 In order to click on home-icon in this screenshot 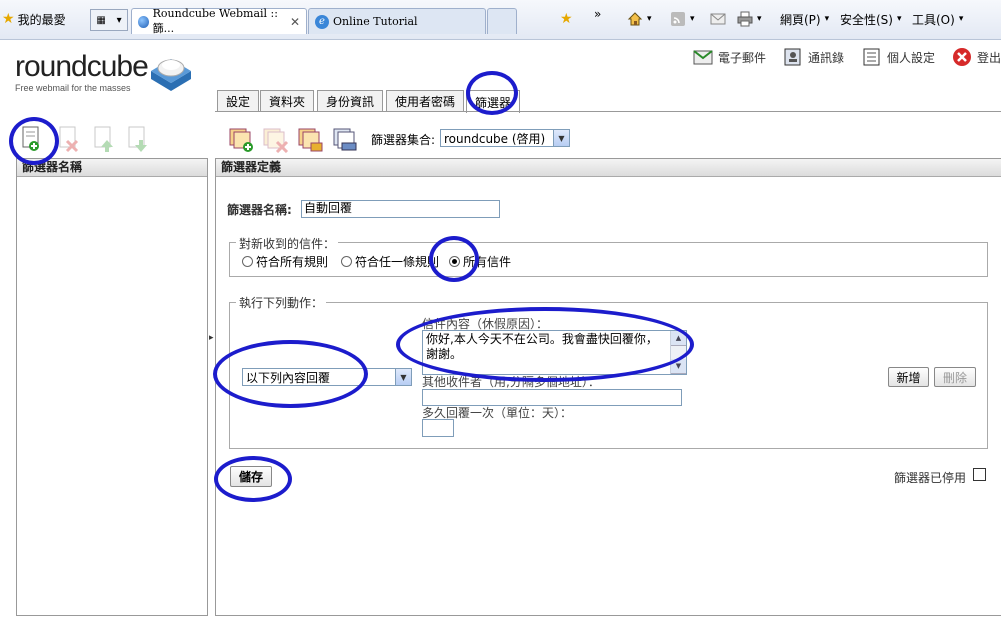, I will do `click(635, 19)`.